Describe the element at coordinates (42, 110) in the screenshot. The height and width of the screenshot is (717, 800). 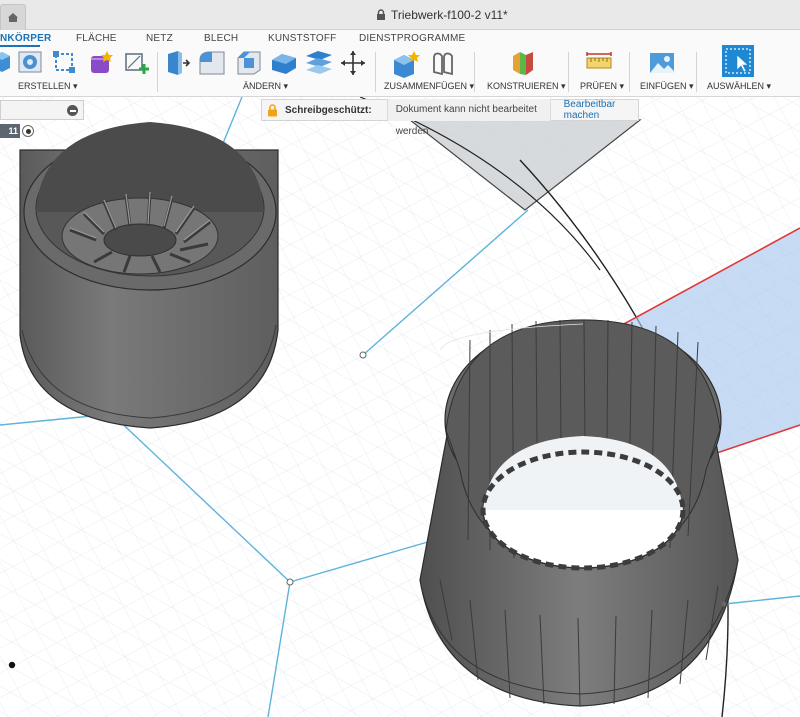
I see `browser-panel` at that location.